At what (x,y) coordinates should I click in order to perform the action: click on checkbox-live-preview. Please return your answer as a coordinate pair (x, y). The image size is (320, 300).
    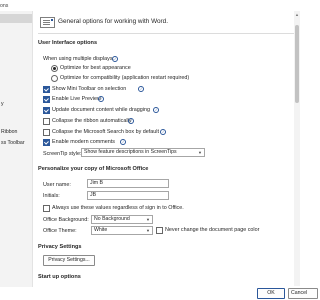
    Looking at the image, I should click on (46, 99).